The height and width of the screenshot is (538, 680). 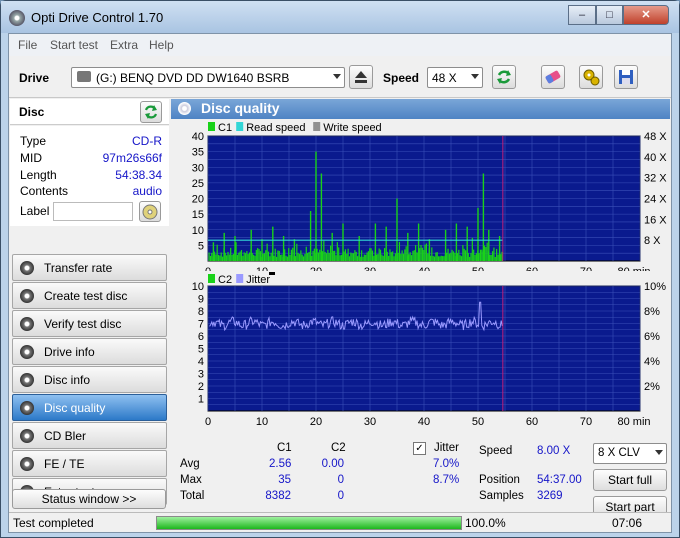 I want to click on maximize-button: □, so click(x=609, y=15).